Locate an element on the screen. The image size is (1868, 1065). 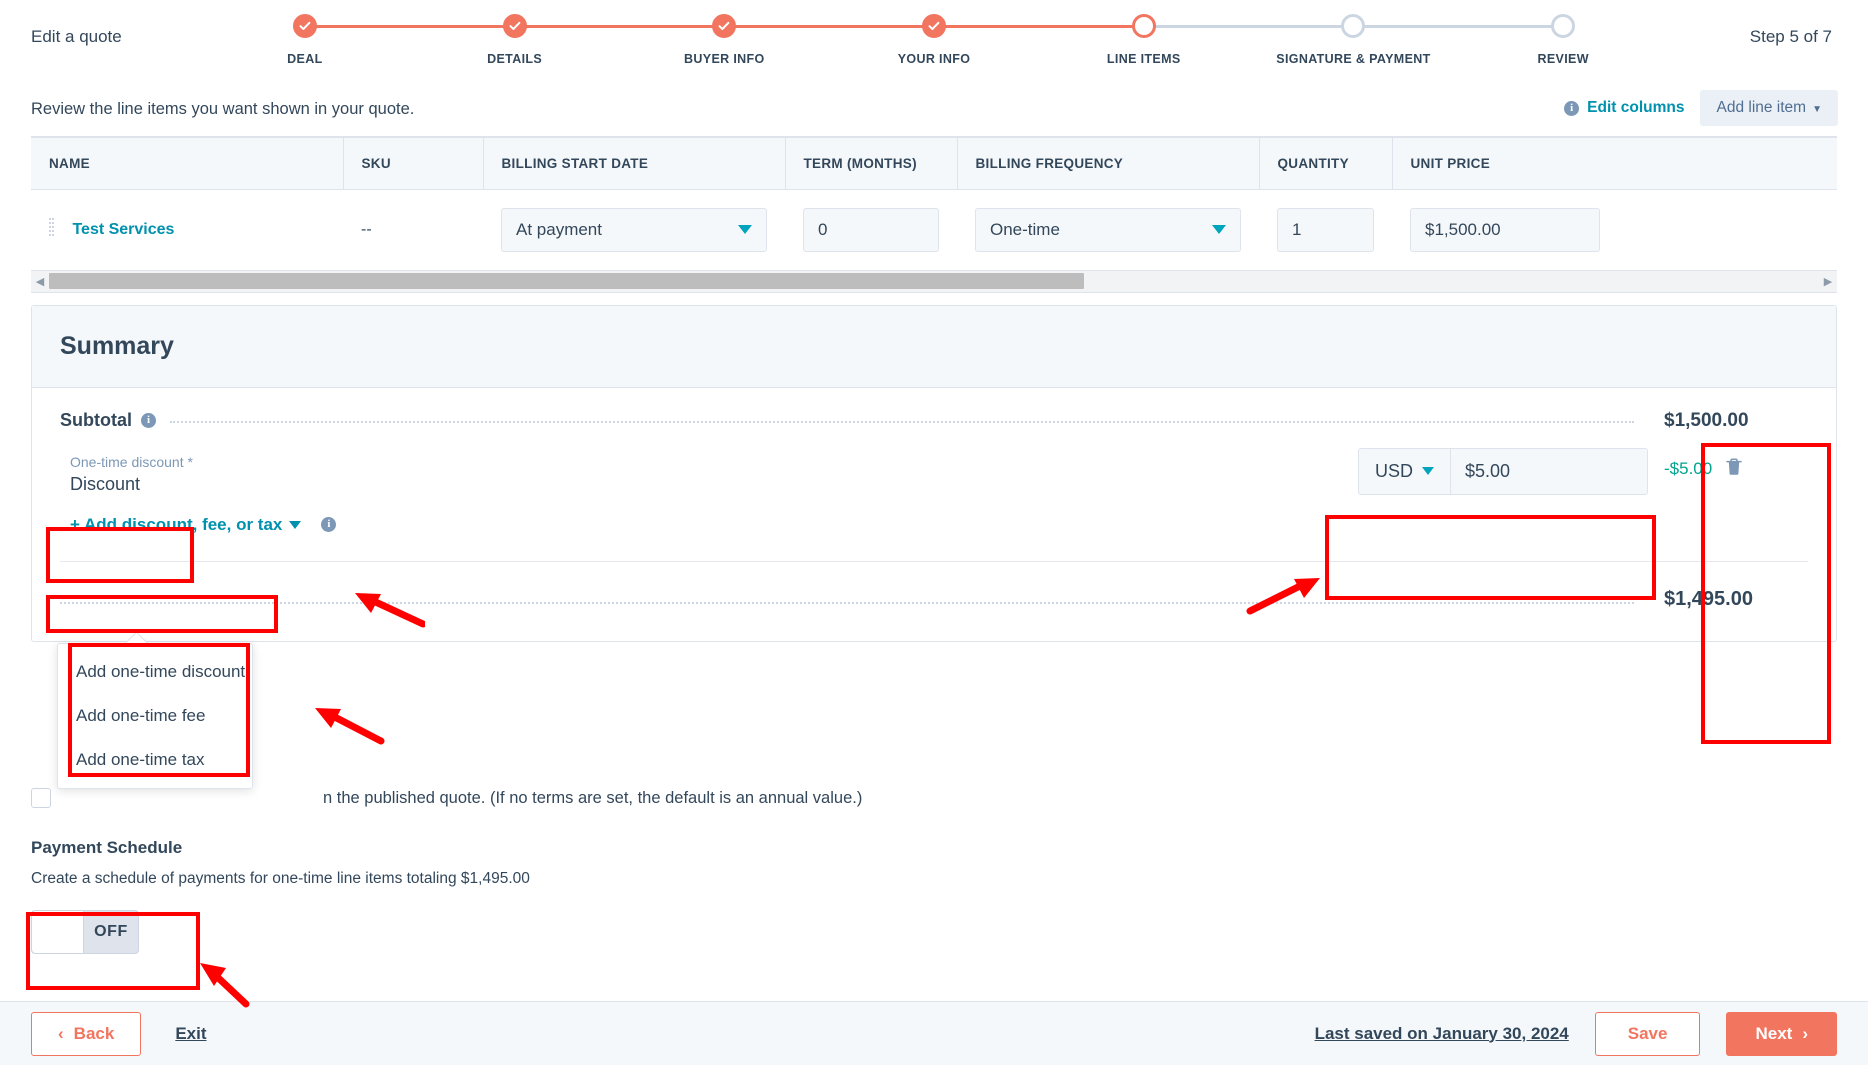
cell-unit-price is located at coordinates (1614, 229).